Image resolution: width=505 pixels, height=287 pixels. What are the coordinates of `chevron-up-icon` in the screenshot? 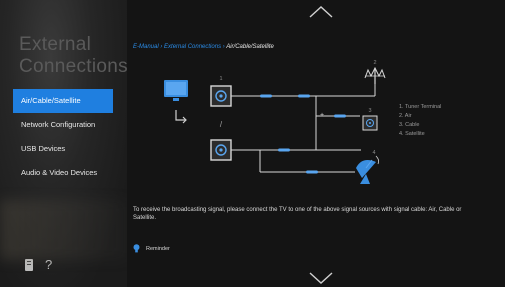 It's located at (321, 12).